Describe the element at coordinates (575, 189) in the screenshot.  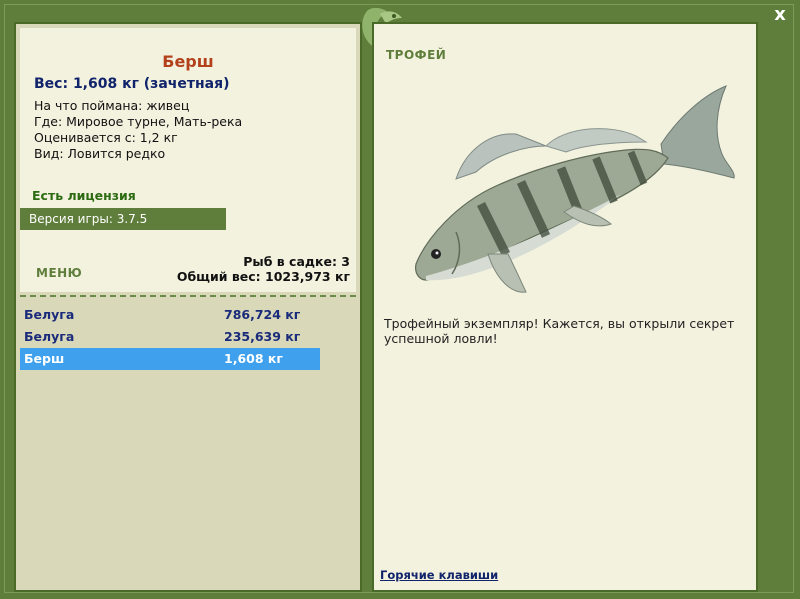
I see `fish-image` at that location.